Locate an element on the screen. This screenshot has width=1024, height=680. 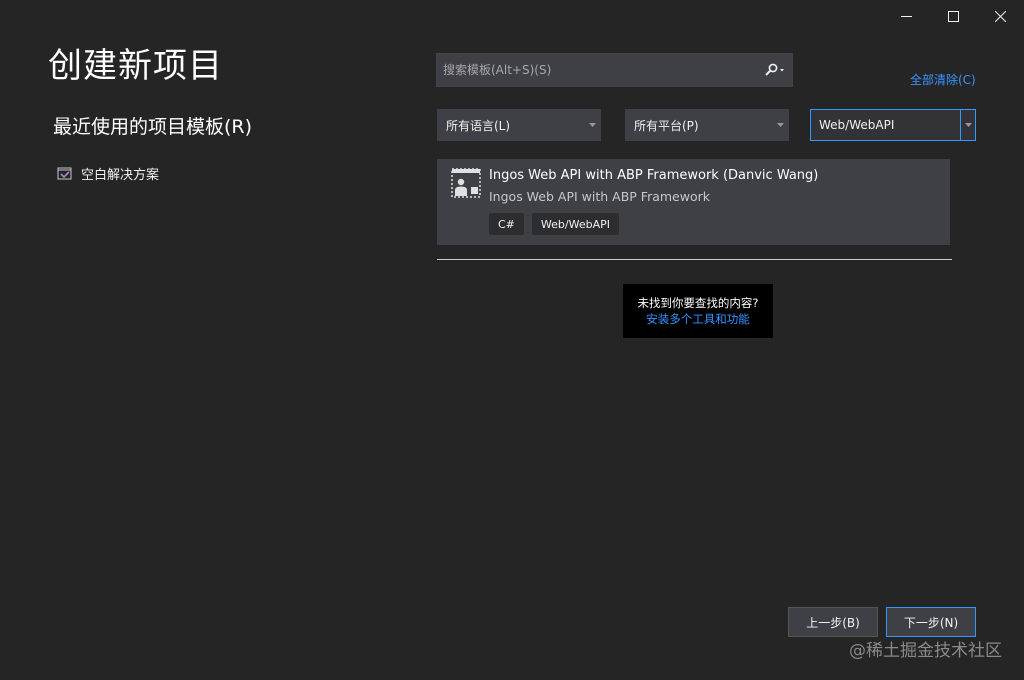
project-type-filter-value: Web/WebAPI is located at coordinates (857, 125).